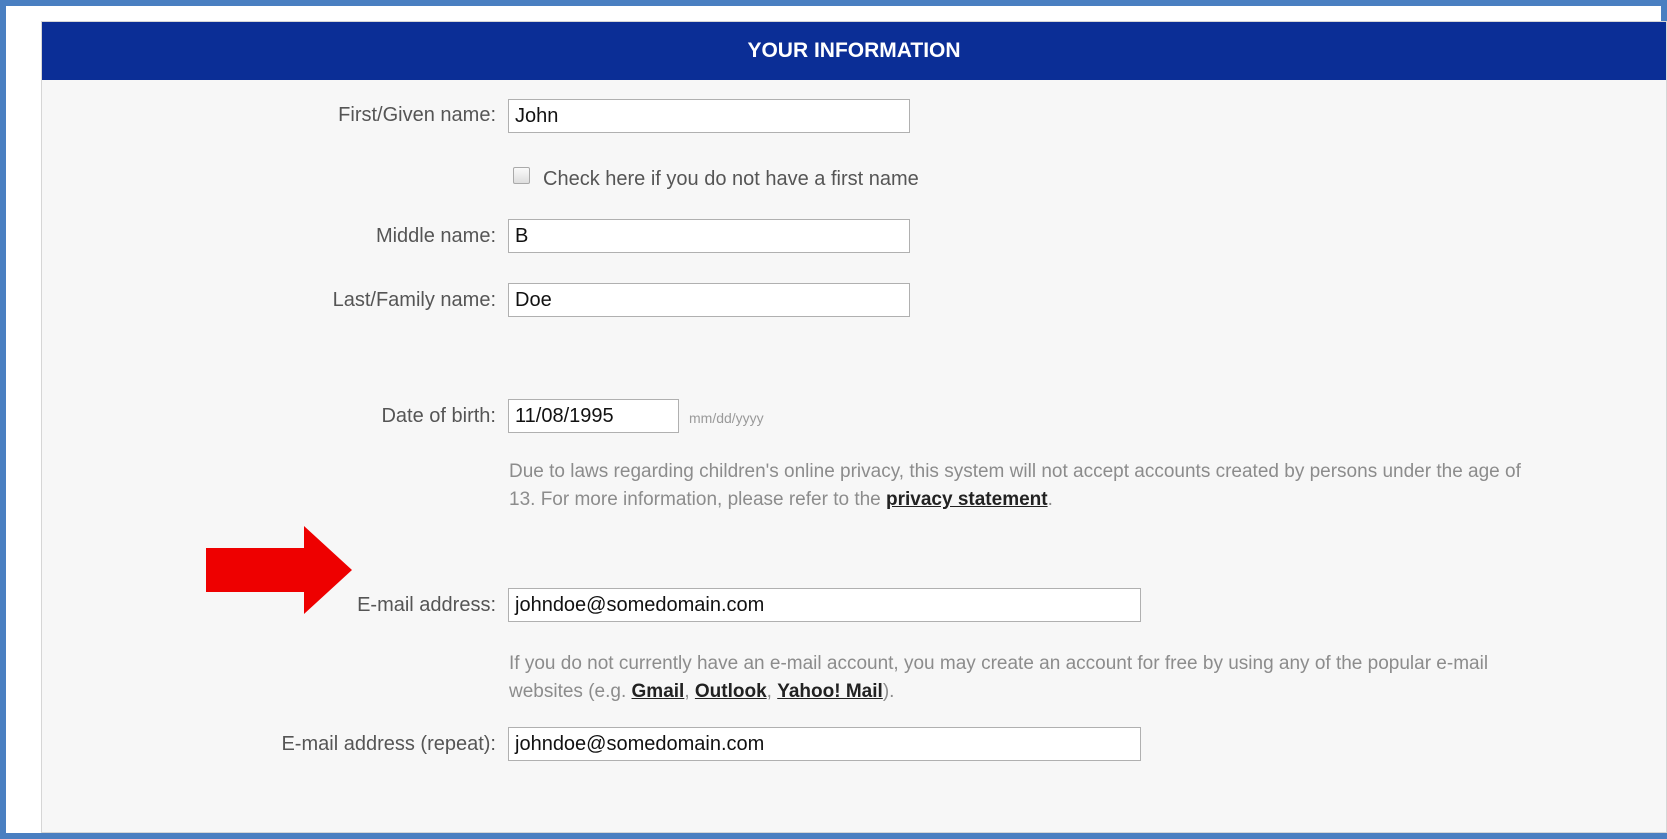 The height and width of the screenshot is (839, 1667). I want to click on last-name-label: Last/Family name:, so click(414, 300).